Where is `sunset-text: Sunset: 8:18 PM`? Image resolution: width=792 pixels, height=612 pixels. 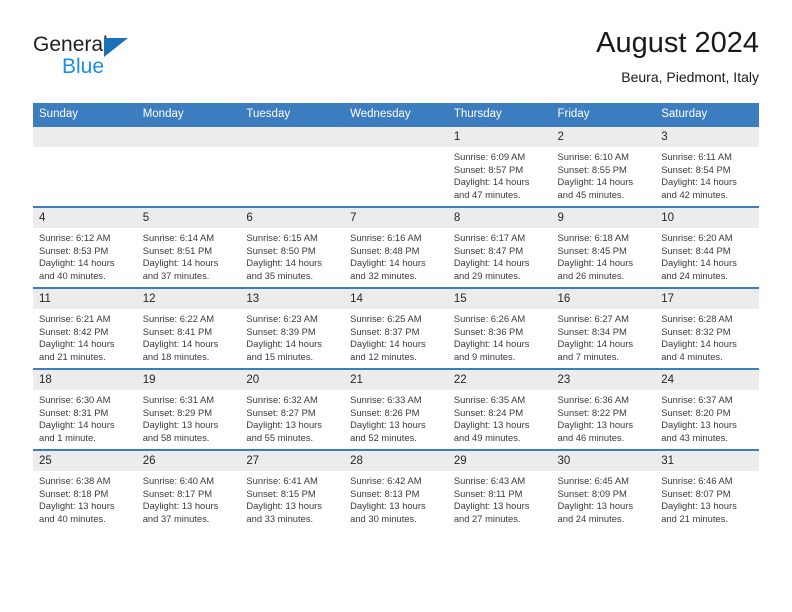 sunset-text: Sunset: 8:18 PM is located at coordinates (74, 493).